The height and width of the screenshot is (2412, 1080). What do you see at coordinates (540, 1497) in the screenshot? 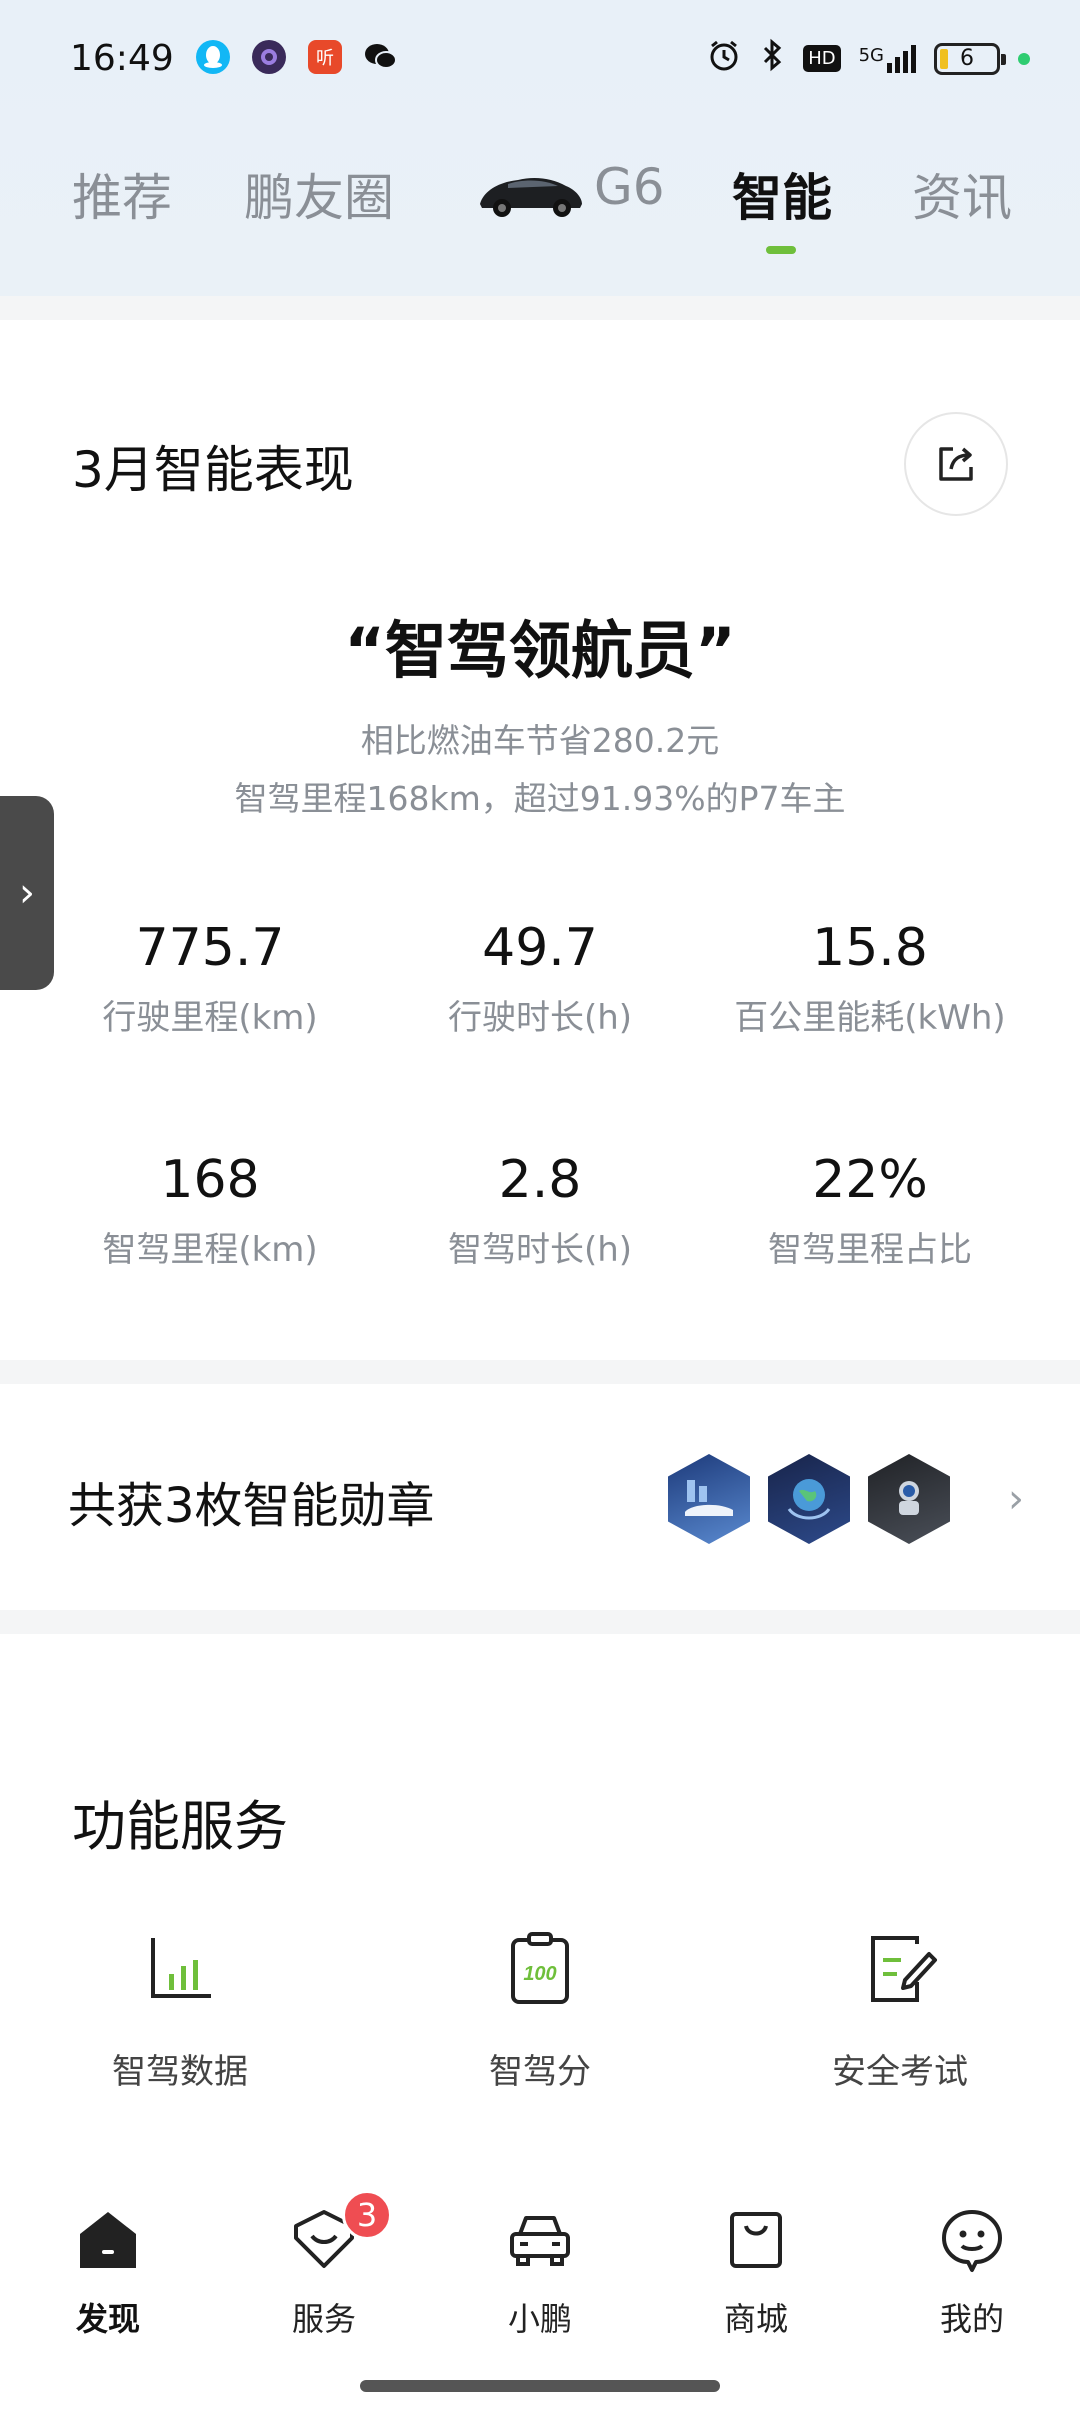
I see `medals-card: 共获3枚智能勋章 ›` at bounding box center [540, 1497].